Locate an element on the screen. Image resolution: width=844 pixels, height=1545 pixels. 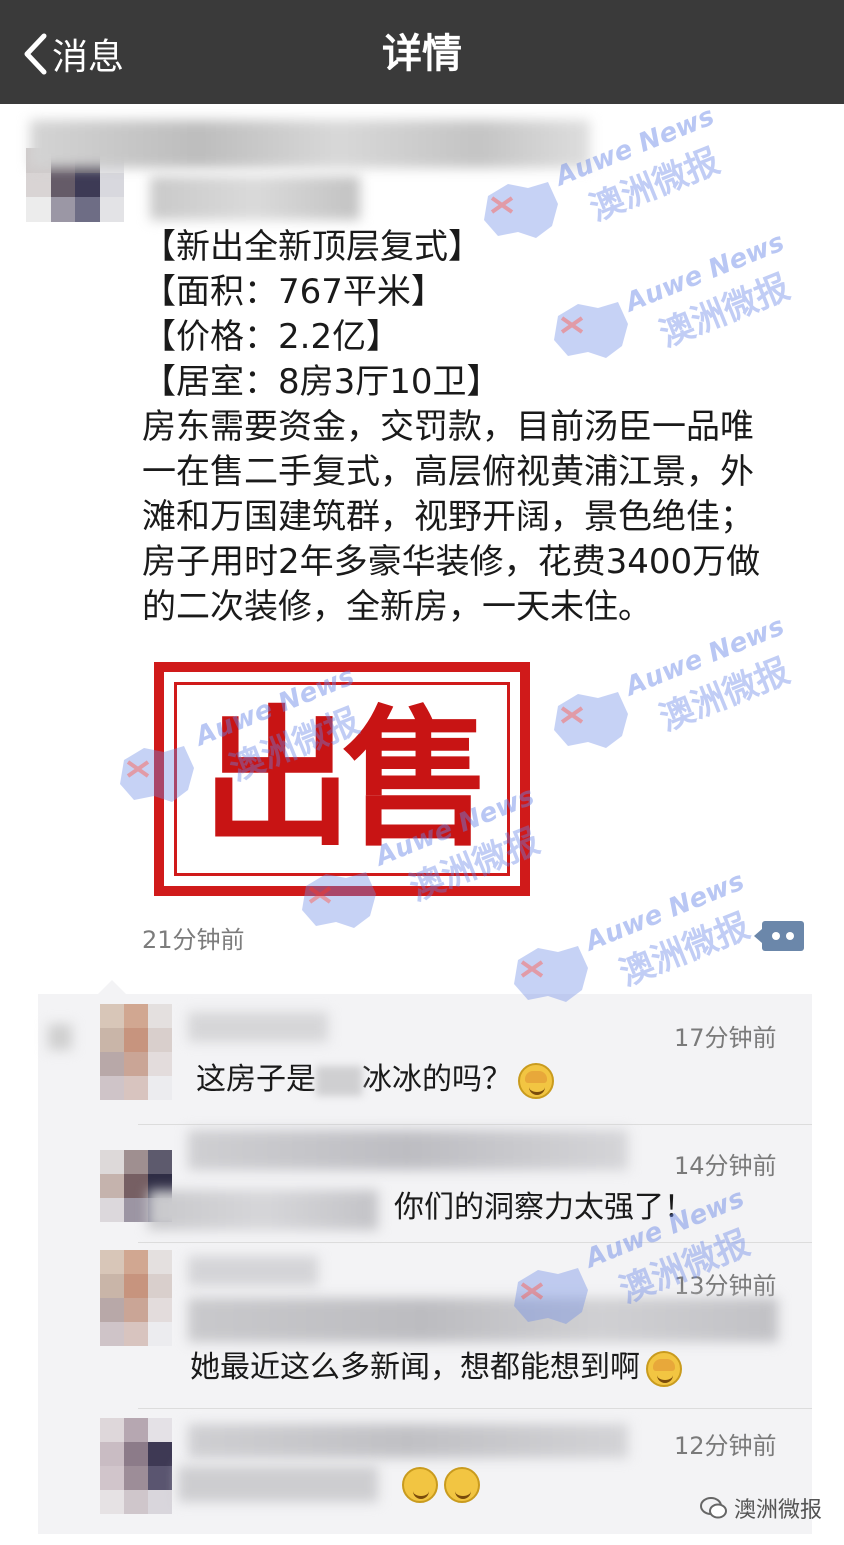
redacted-name-blurred is located at coordinates (339, 1080).